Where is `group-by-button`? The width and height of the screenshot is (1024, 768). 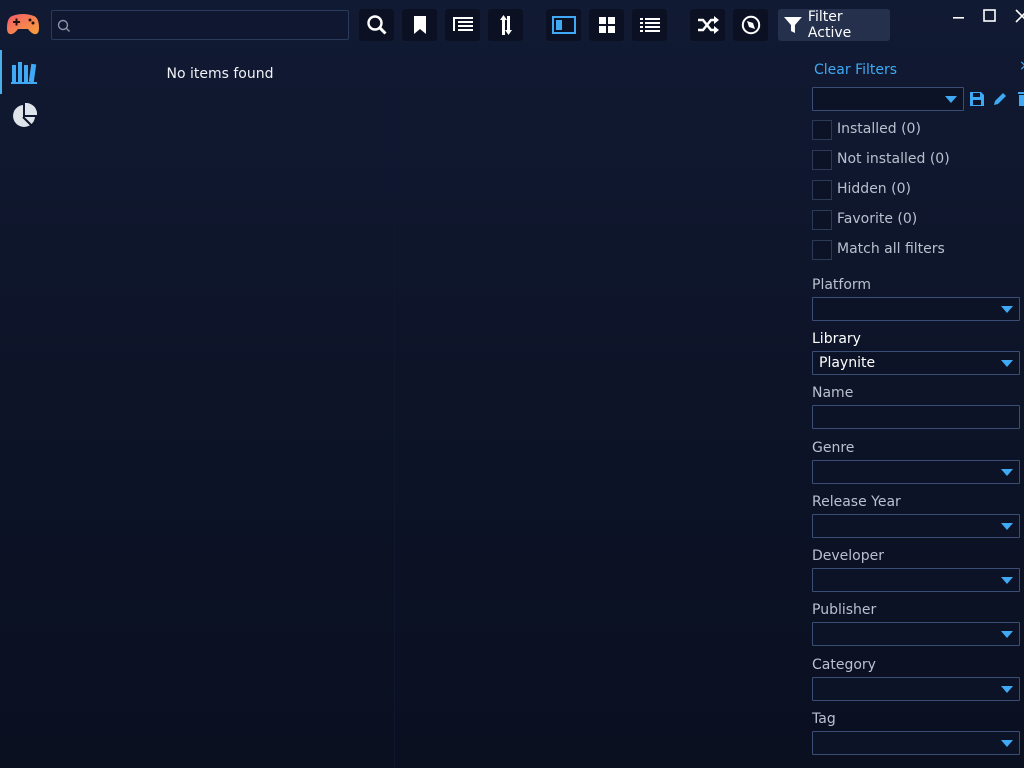
group-by-button is located at coordinates (462, 25).